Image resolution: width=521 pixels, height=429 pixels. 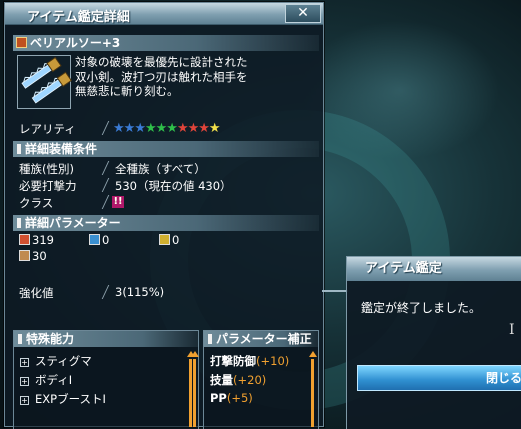 I want to click on param-striking-value: 319, so click(x=43, y=240).